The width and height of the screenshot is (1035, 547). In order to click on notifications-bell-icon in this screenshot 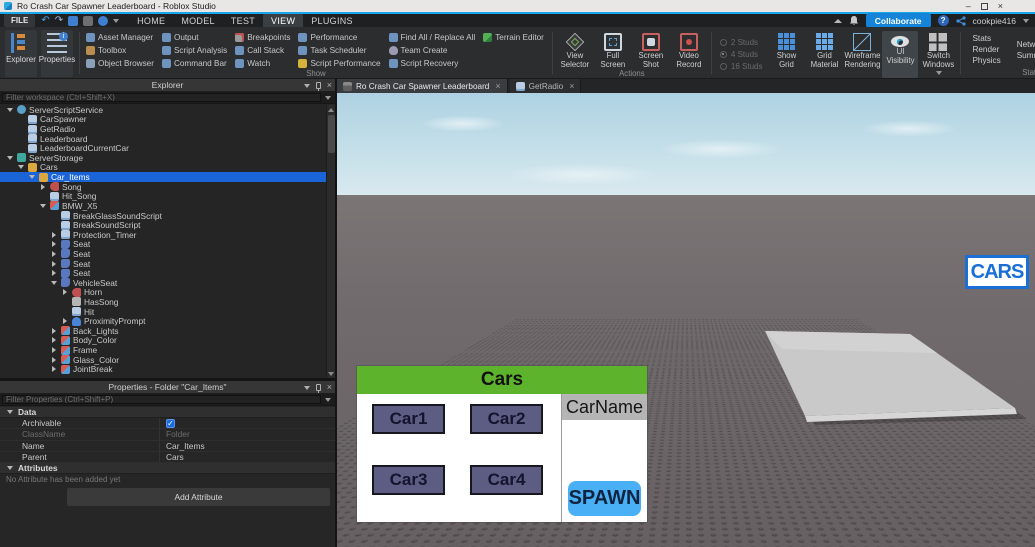, I will do `click(854, 20)`.